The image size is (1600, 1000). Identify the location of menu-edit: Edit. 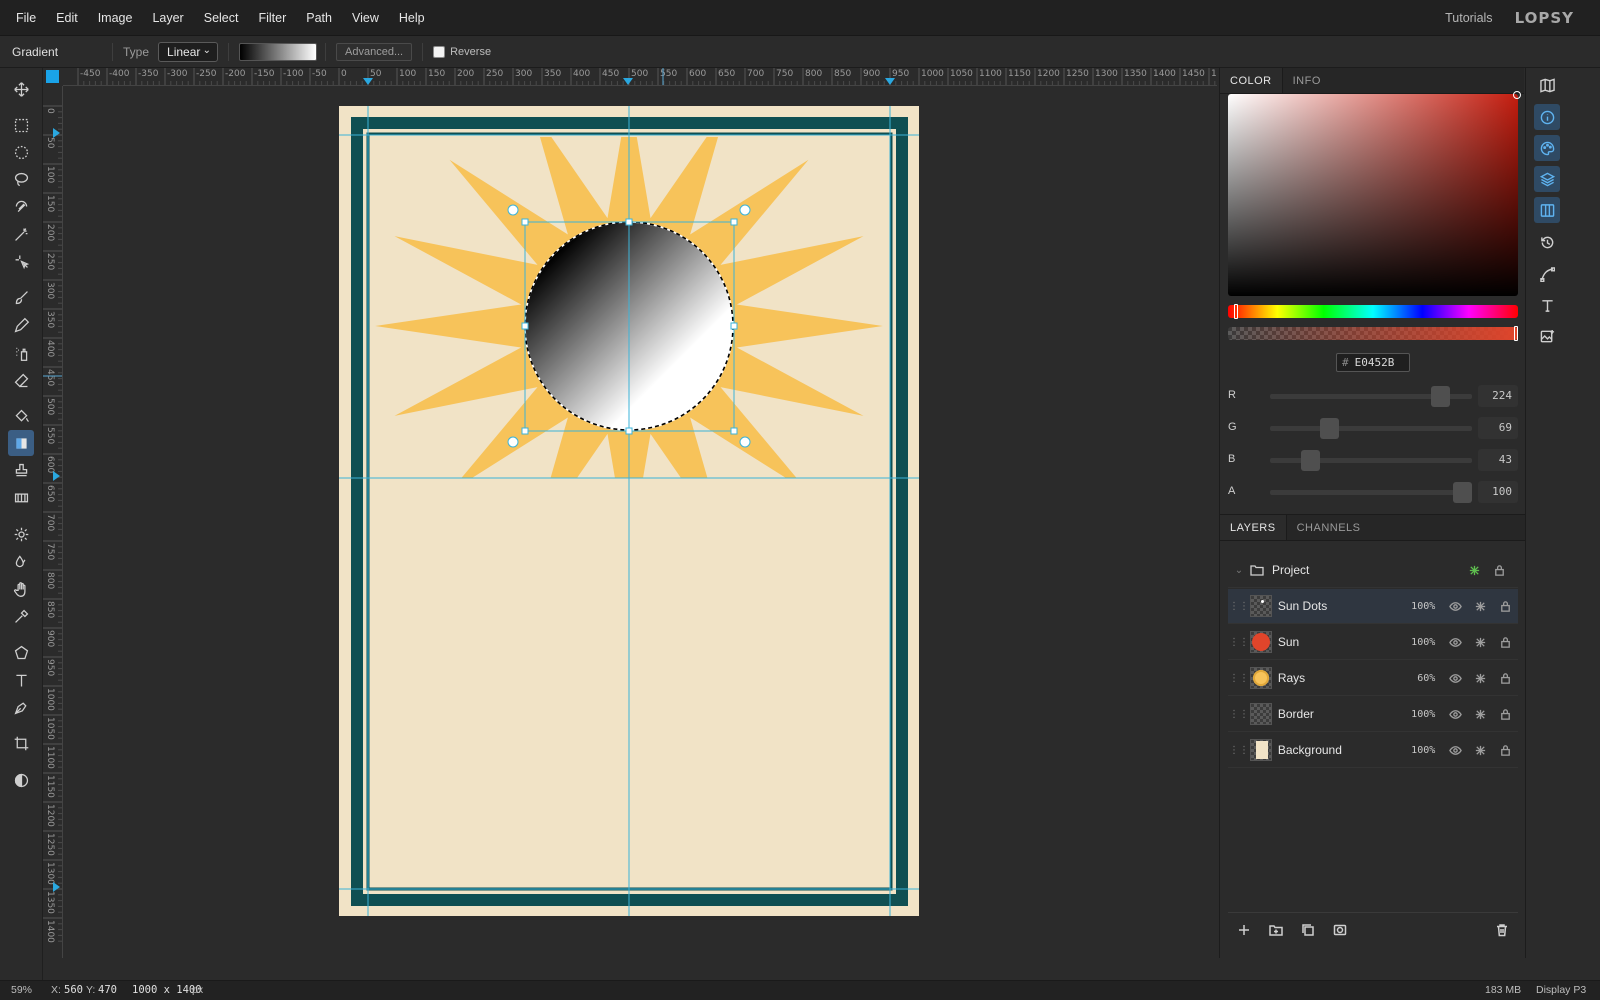
(67, 18).